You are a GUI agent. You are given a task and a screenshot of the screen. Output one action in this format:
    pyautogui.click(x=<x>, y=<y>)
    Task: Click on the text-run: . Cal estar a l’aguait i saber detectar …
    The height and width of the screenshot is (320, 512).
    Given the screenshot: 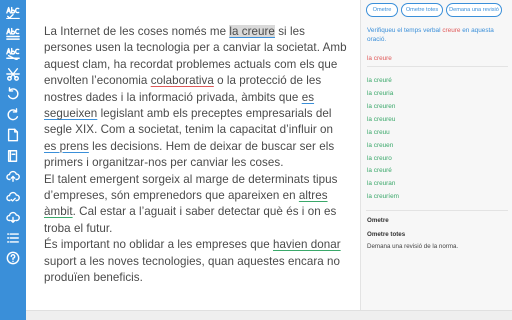 What is the action you would take?
    pyautogui.click(x=190, y=220)
    